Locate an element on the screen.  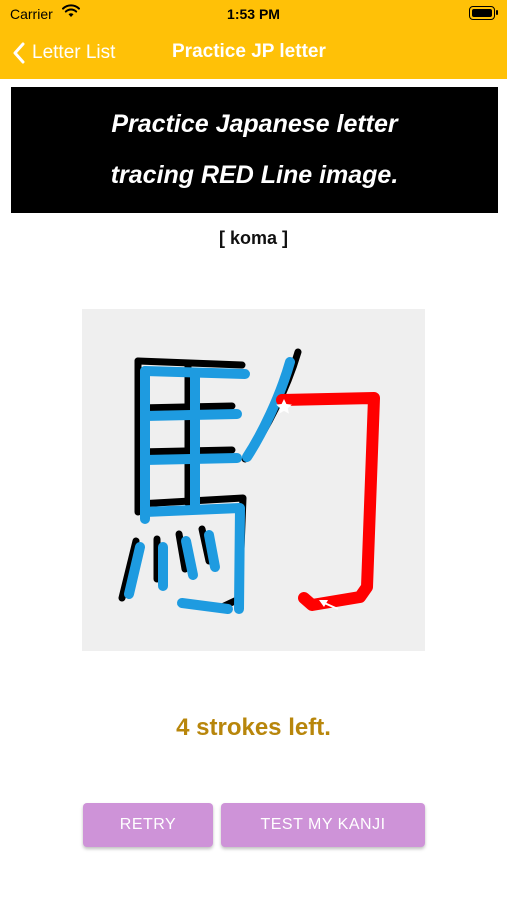
battery-icon is located at coordinates (483, 13).